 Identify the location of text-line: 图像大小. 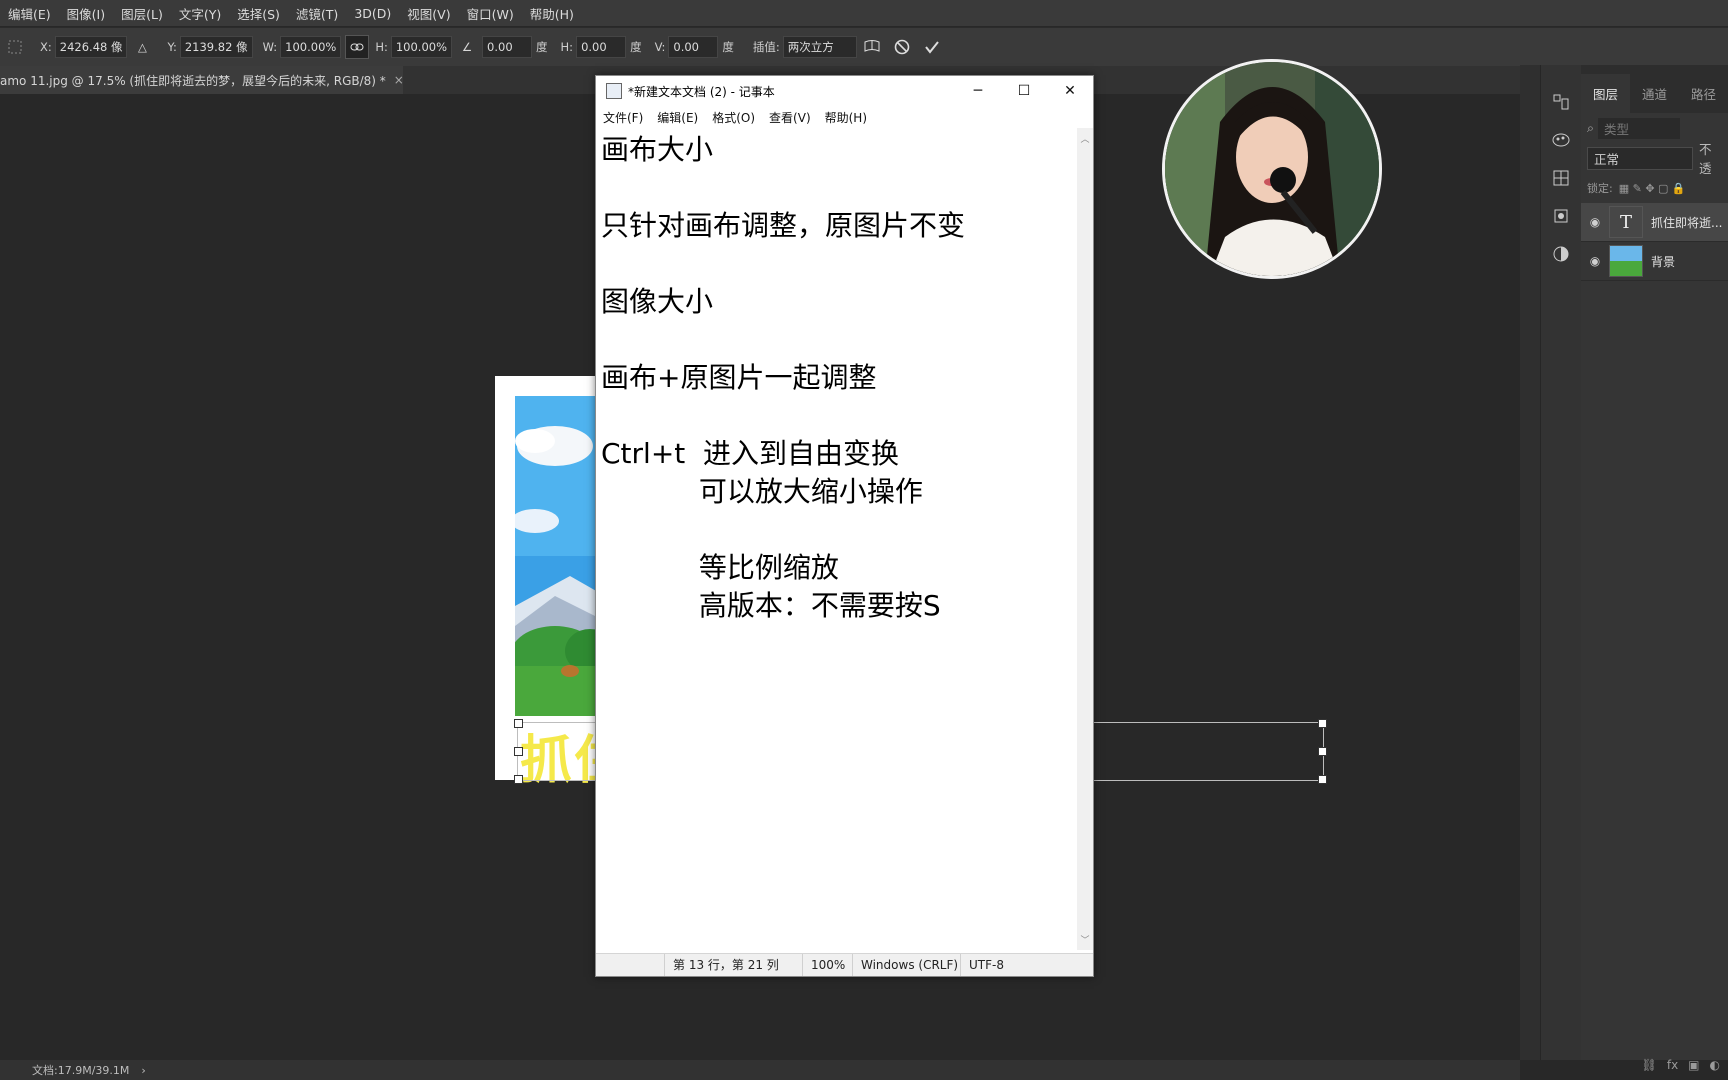
(657, 301).